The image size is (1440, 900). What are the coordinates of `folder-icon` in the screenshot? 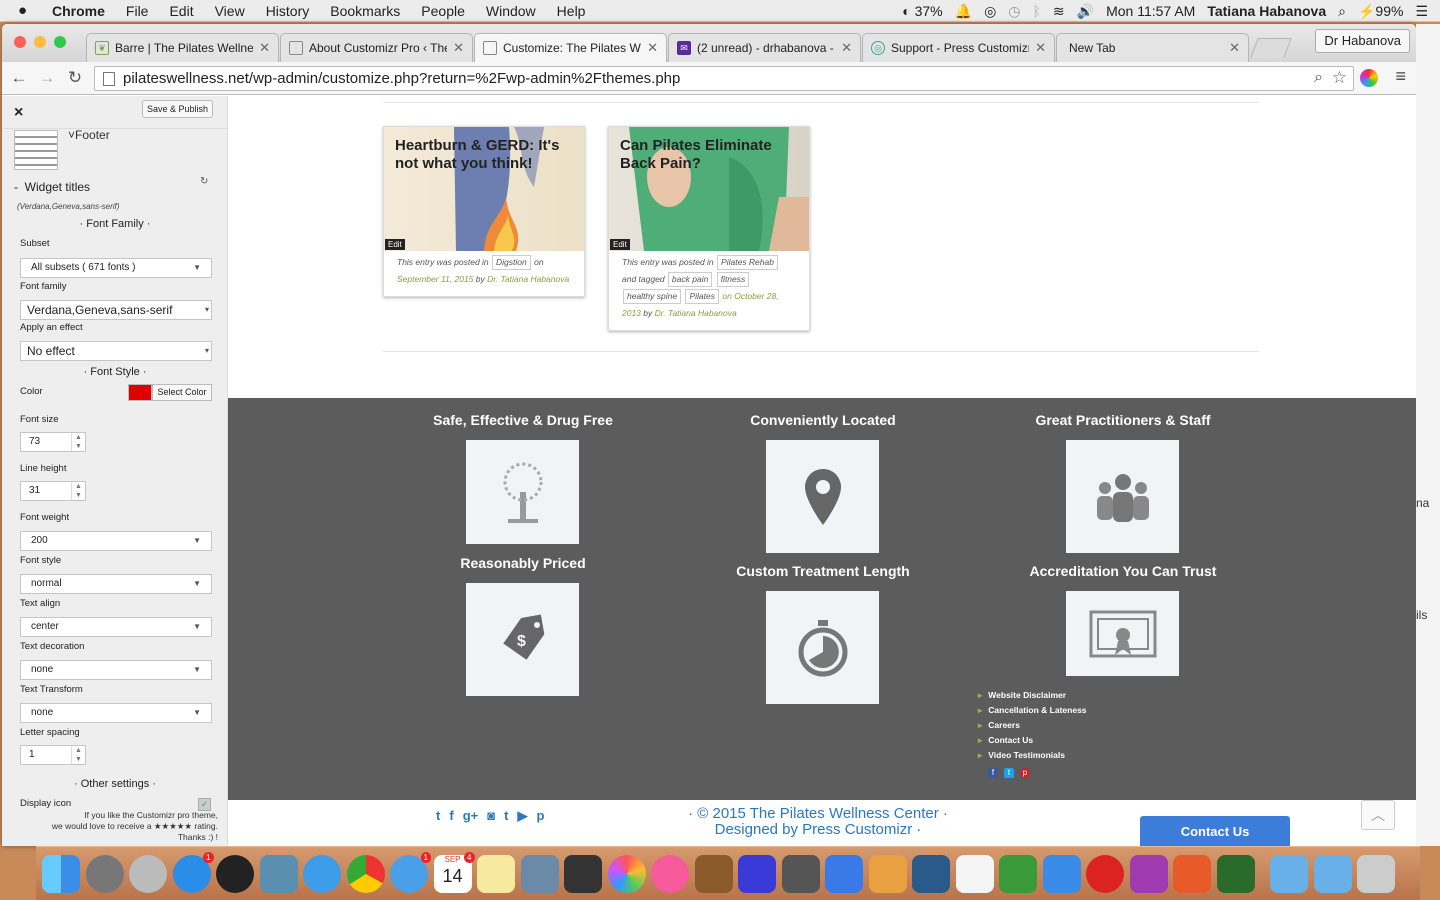 It's located at (1289, 873).